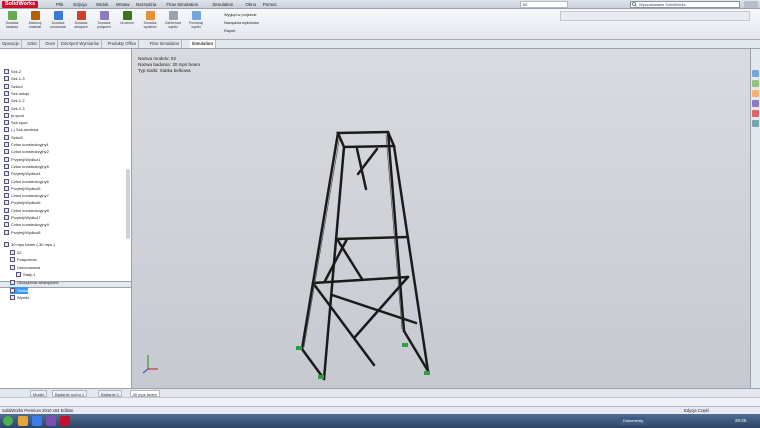 The image size is (760, 428). I want to click on tab-flow-simulation: Flow Simulation, so click(165, 44).